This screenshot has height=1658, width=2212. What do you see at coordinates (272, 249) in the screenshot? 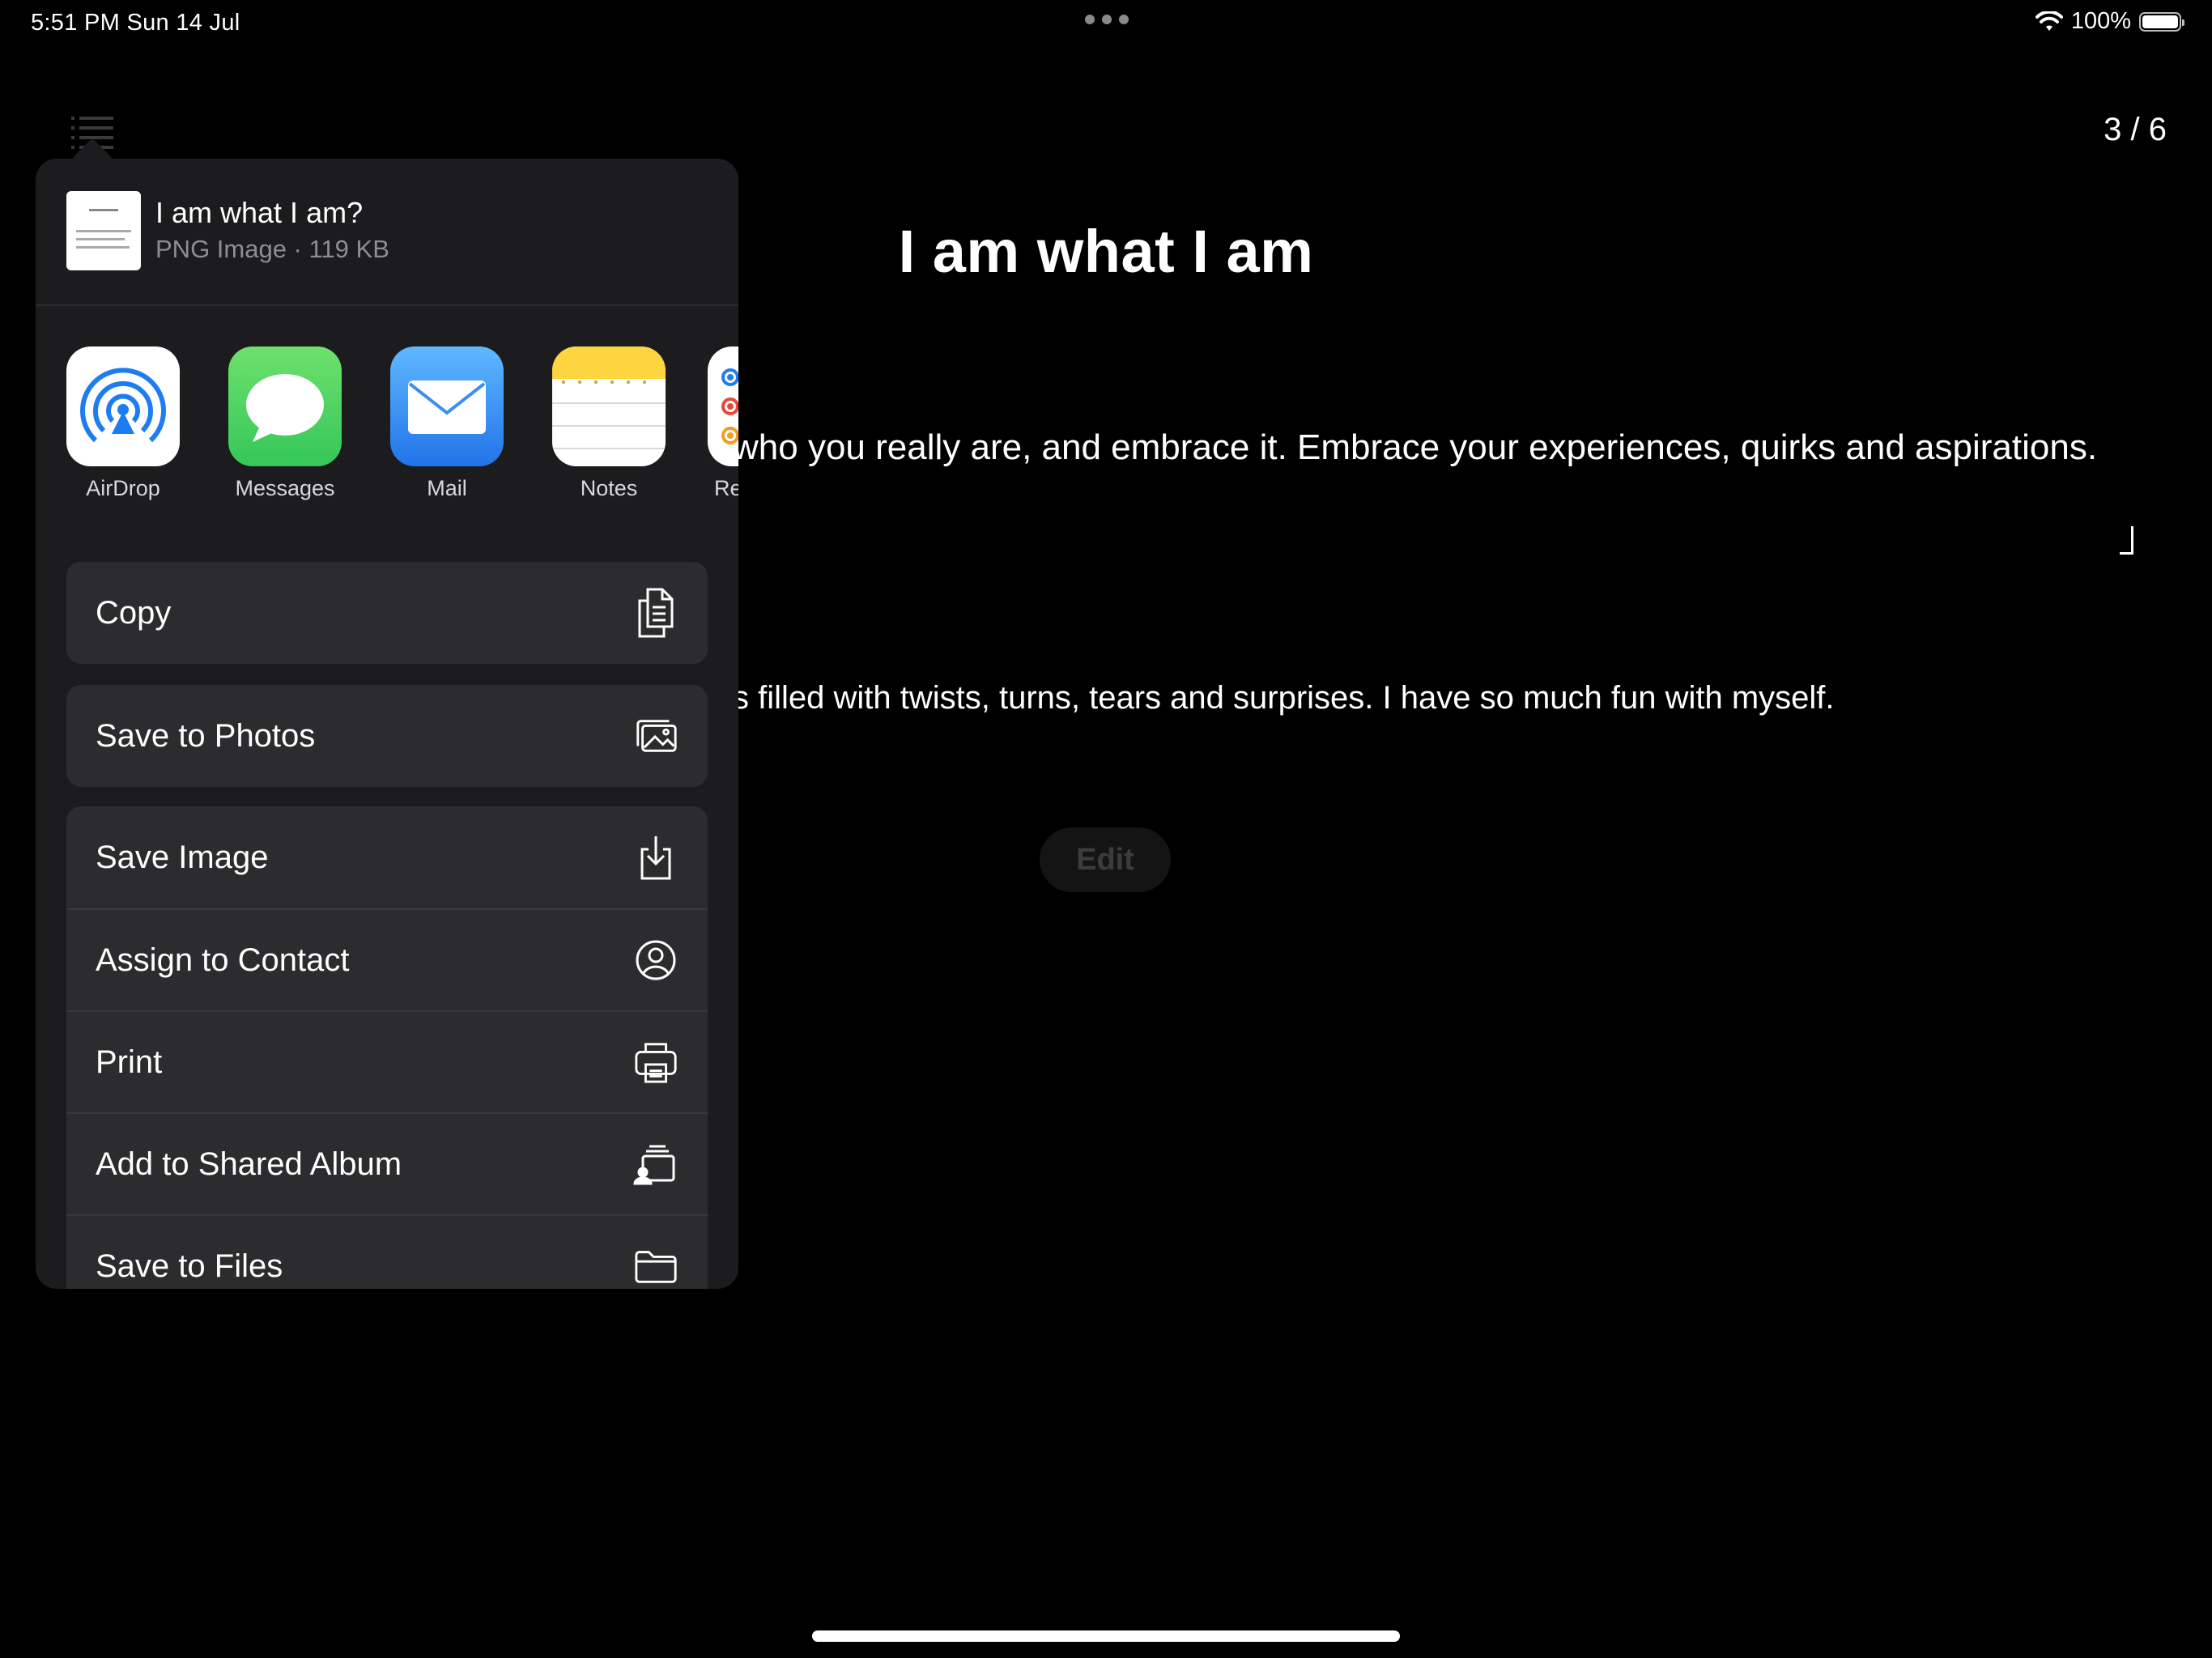
I see `file-meta: PNG Image · 119 KB` at bounding box center [272, 249].